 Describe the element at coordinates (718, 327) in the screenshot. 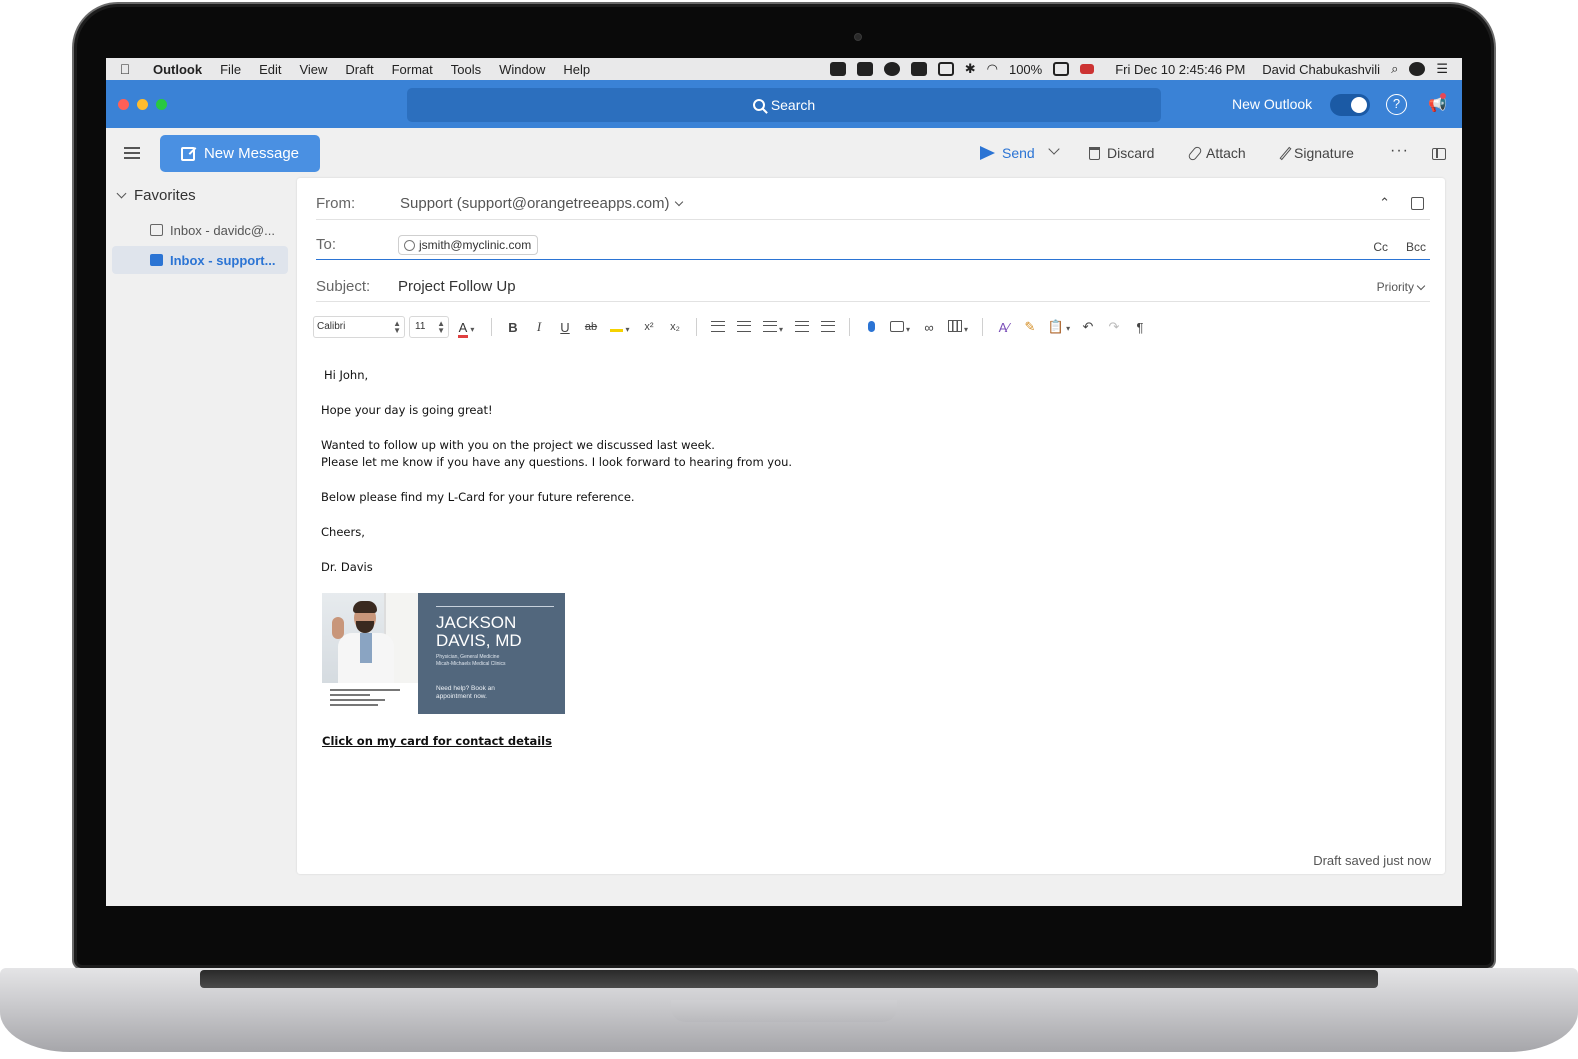

I see `bullet-list-icon` at that location.